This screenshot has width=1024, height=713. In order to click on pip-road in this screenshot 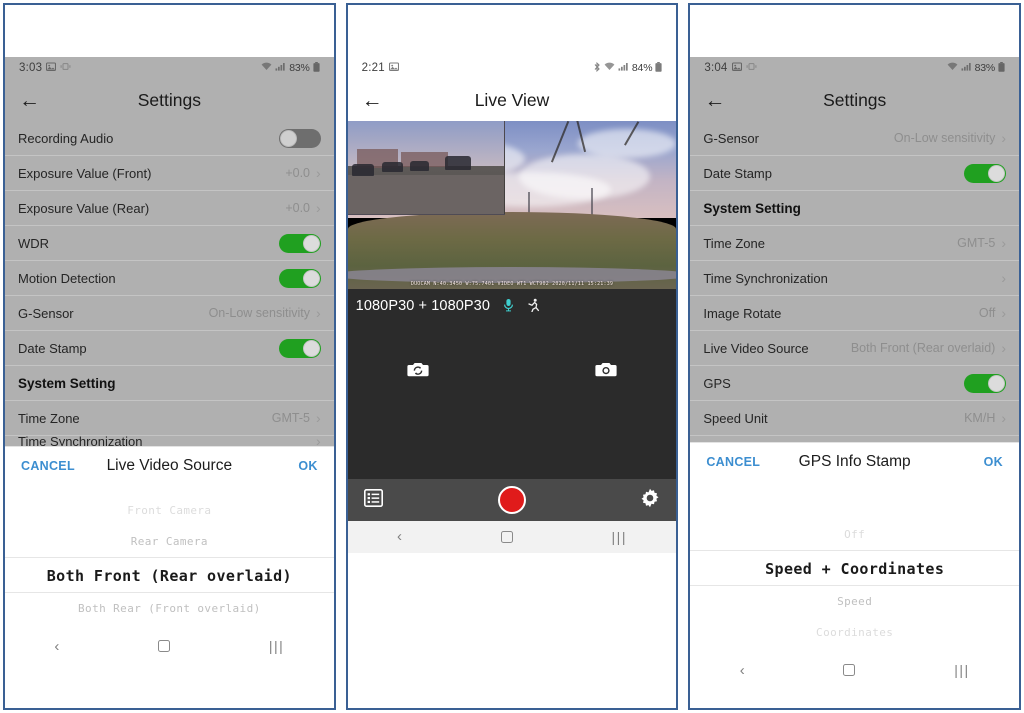, I will do `click(426, 195)`.